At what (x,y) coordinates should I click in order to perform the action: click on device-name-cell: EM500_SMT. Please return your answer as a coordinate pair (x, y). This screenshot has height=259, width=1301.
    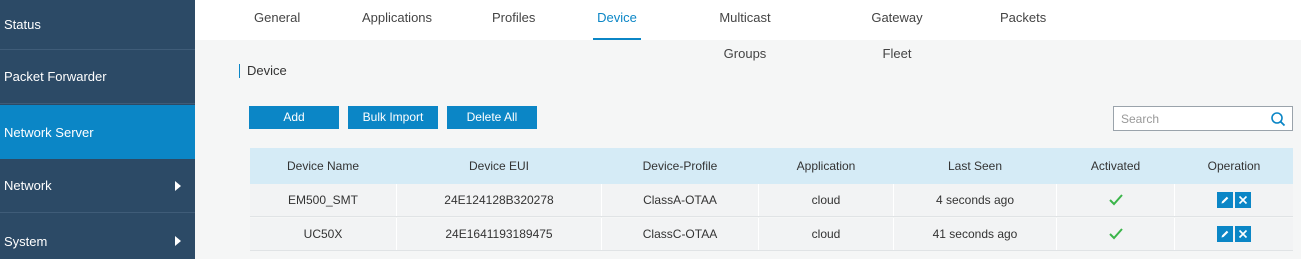
    Looking at the image, I should click on (323, 200).